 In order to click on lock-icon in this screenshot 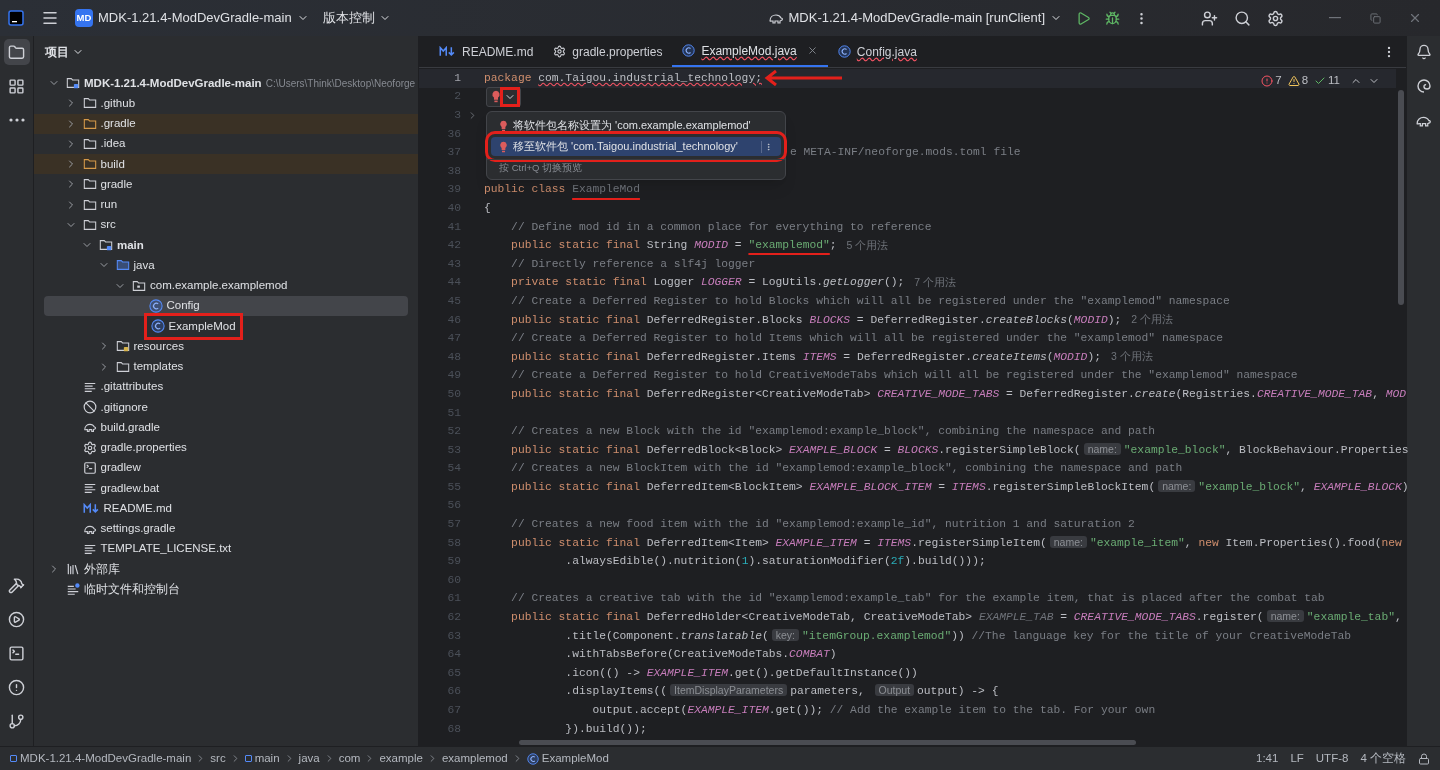, I will do `click(1424, 758)`.